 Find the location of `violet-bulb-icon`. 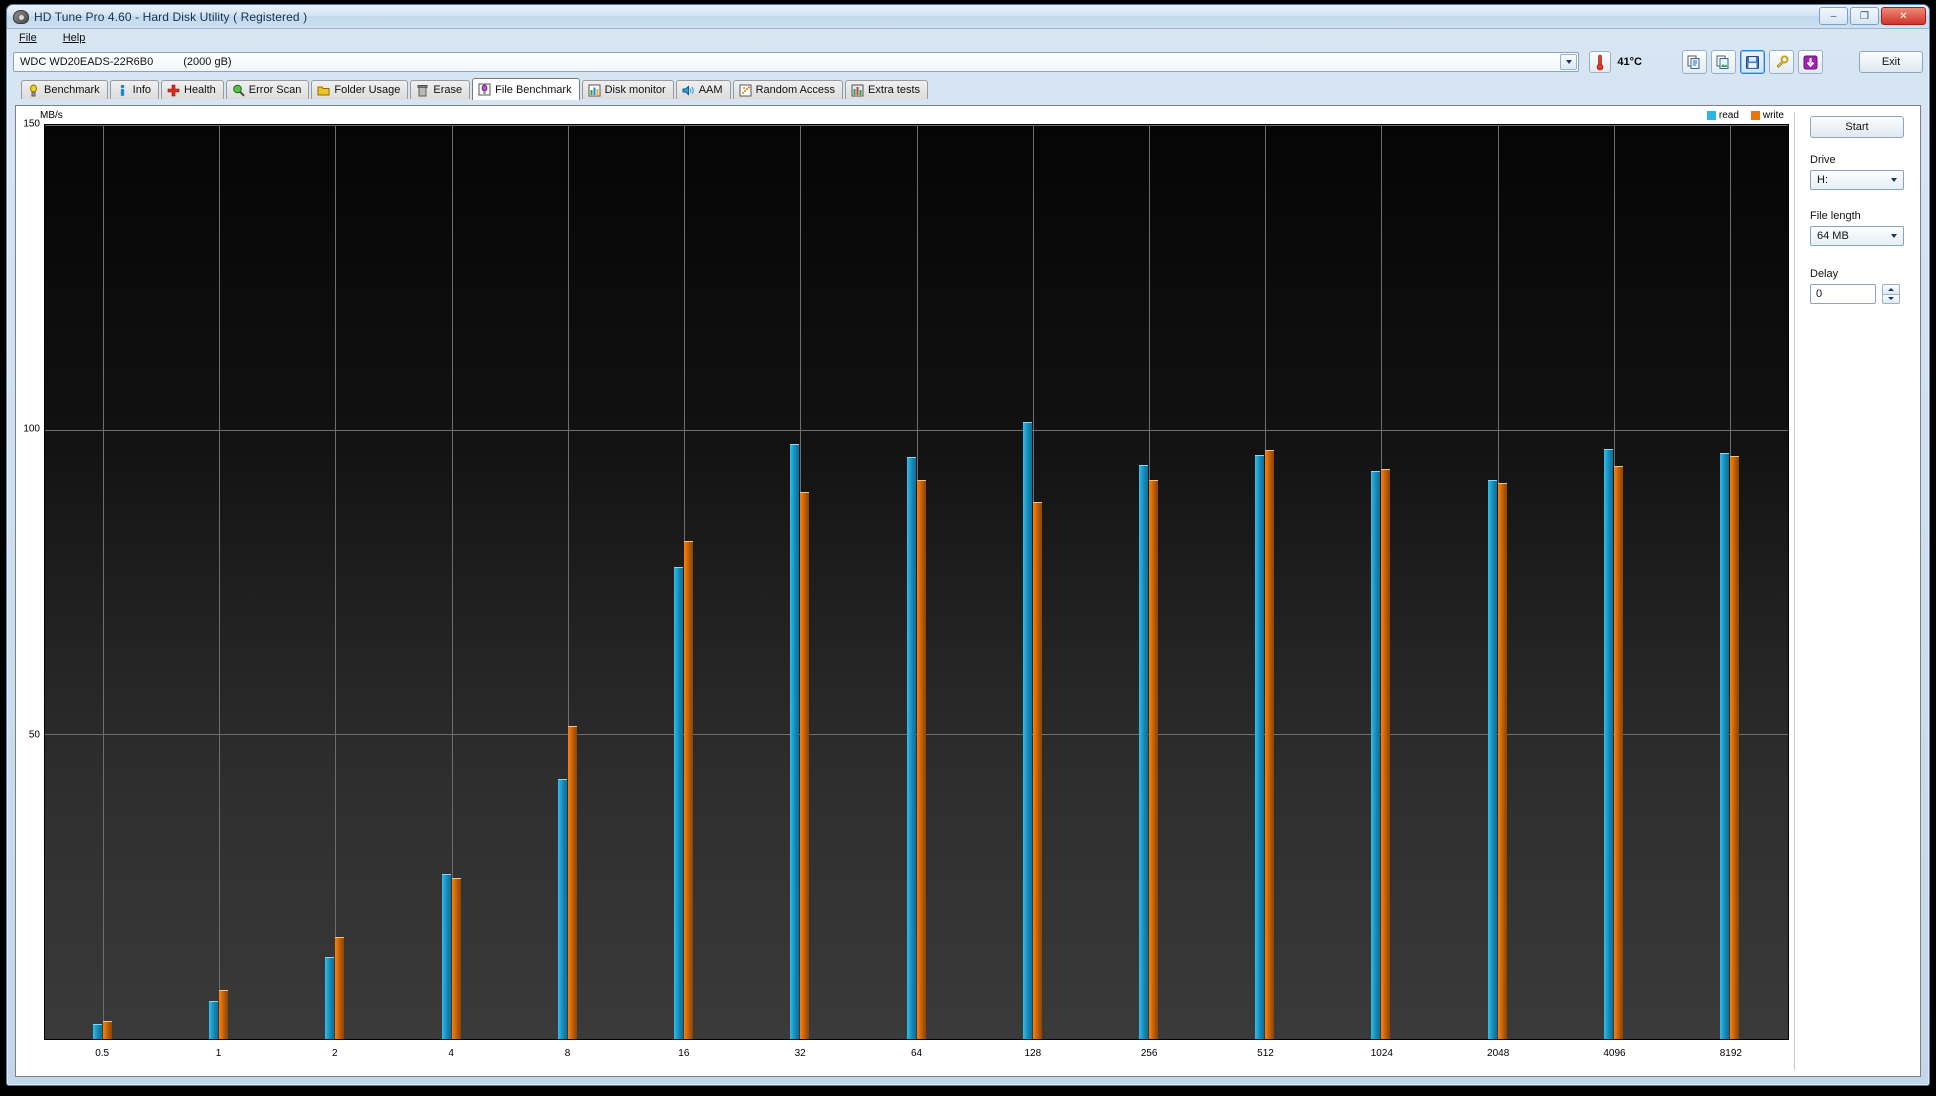

violet-bulb-icon is located at coordinates (484, 89).